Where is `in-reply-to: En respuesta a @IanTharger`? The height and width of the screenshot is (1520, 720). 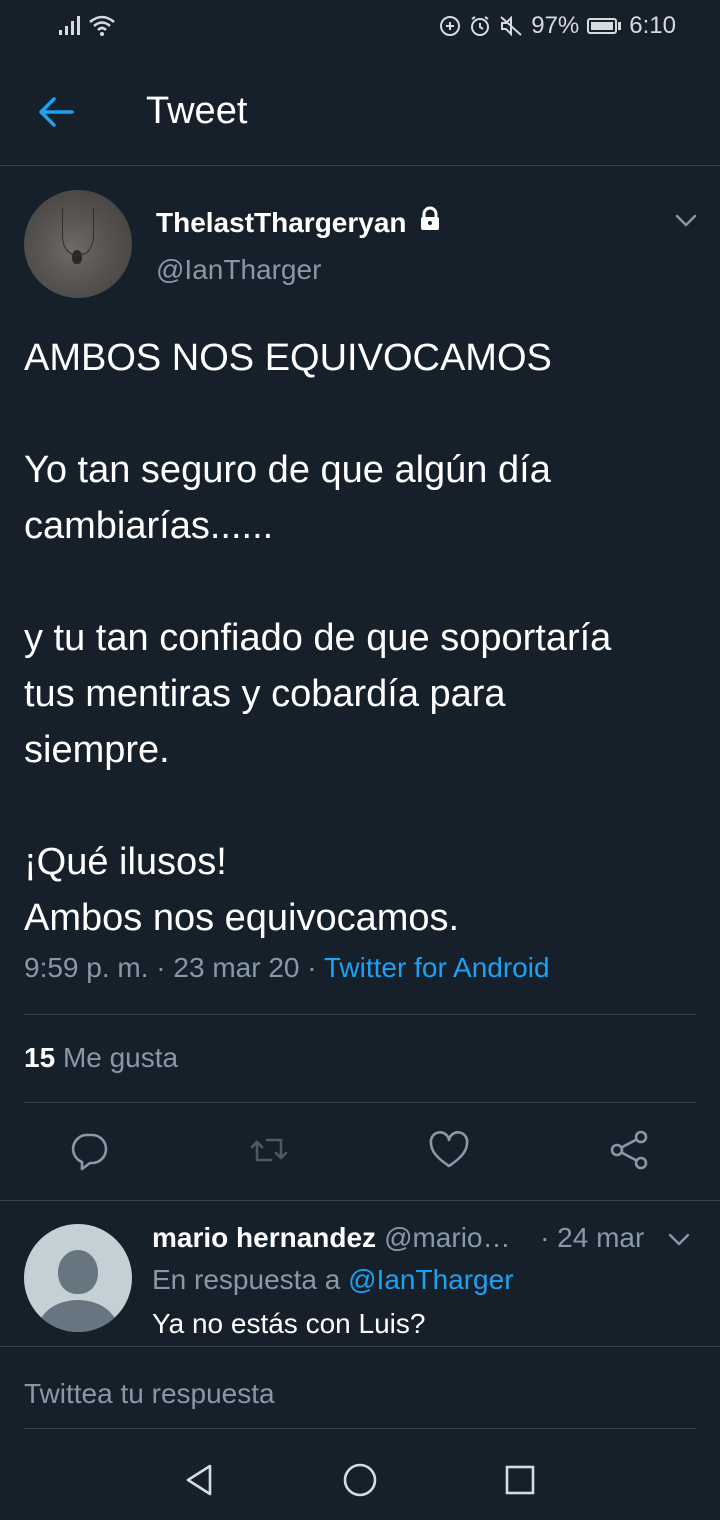 in-reply-to: En respuesta a @IanTharger is located at coordinates (333, 1280).